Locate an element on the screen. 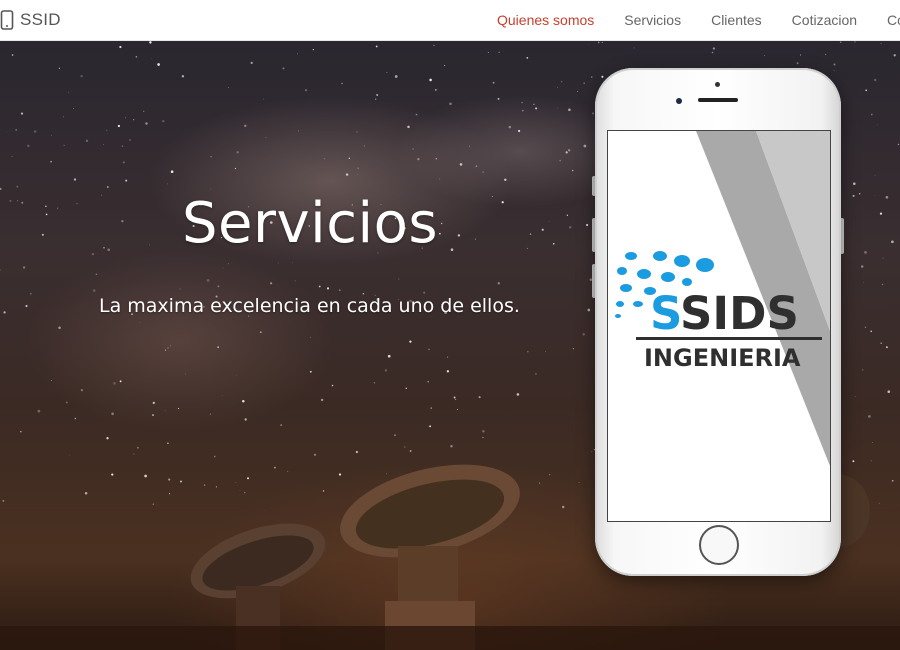 This screenshot has width=900, height=650. phone-front-camera is located at coordinates (679, 101).